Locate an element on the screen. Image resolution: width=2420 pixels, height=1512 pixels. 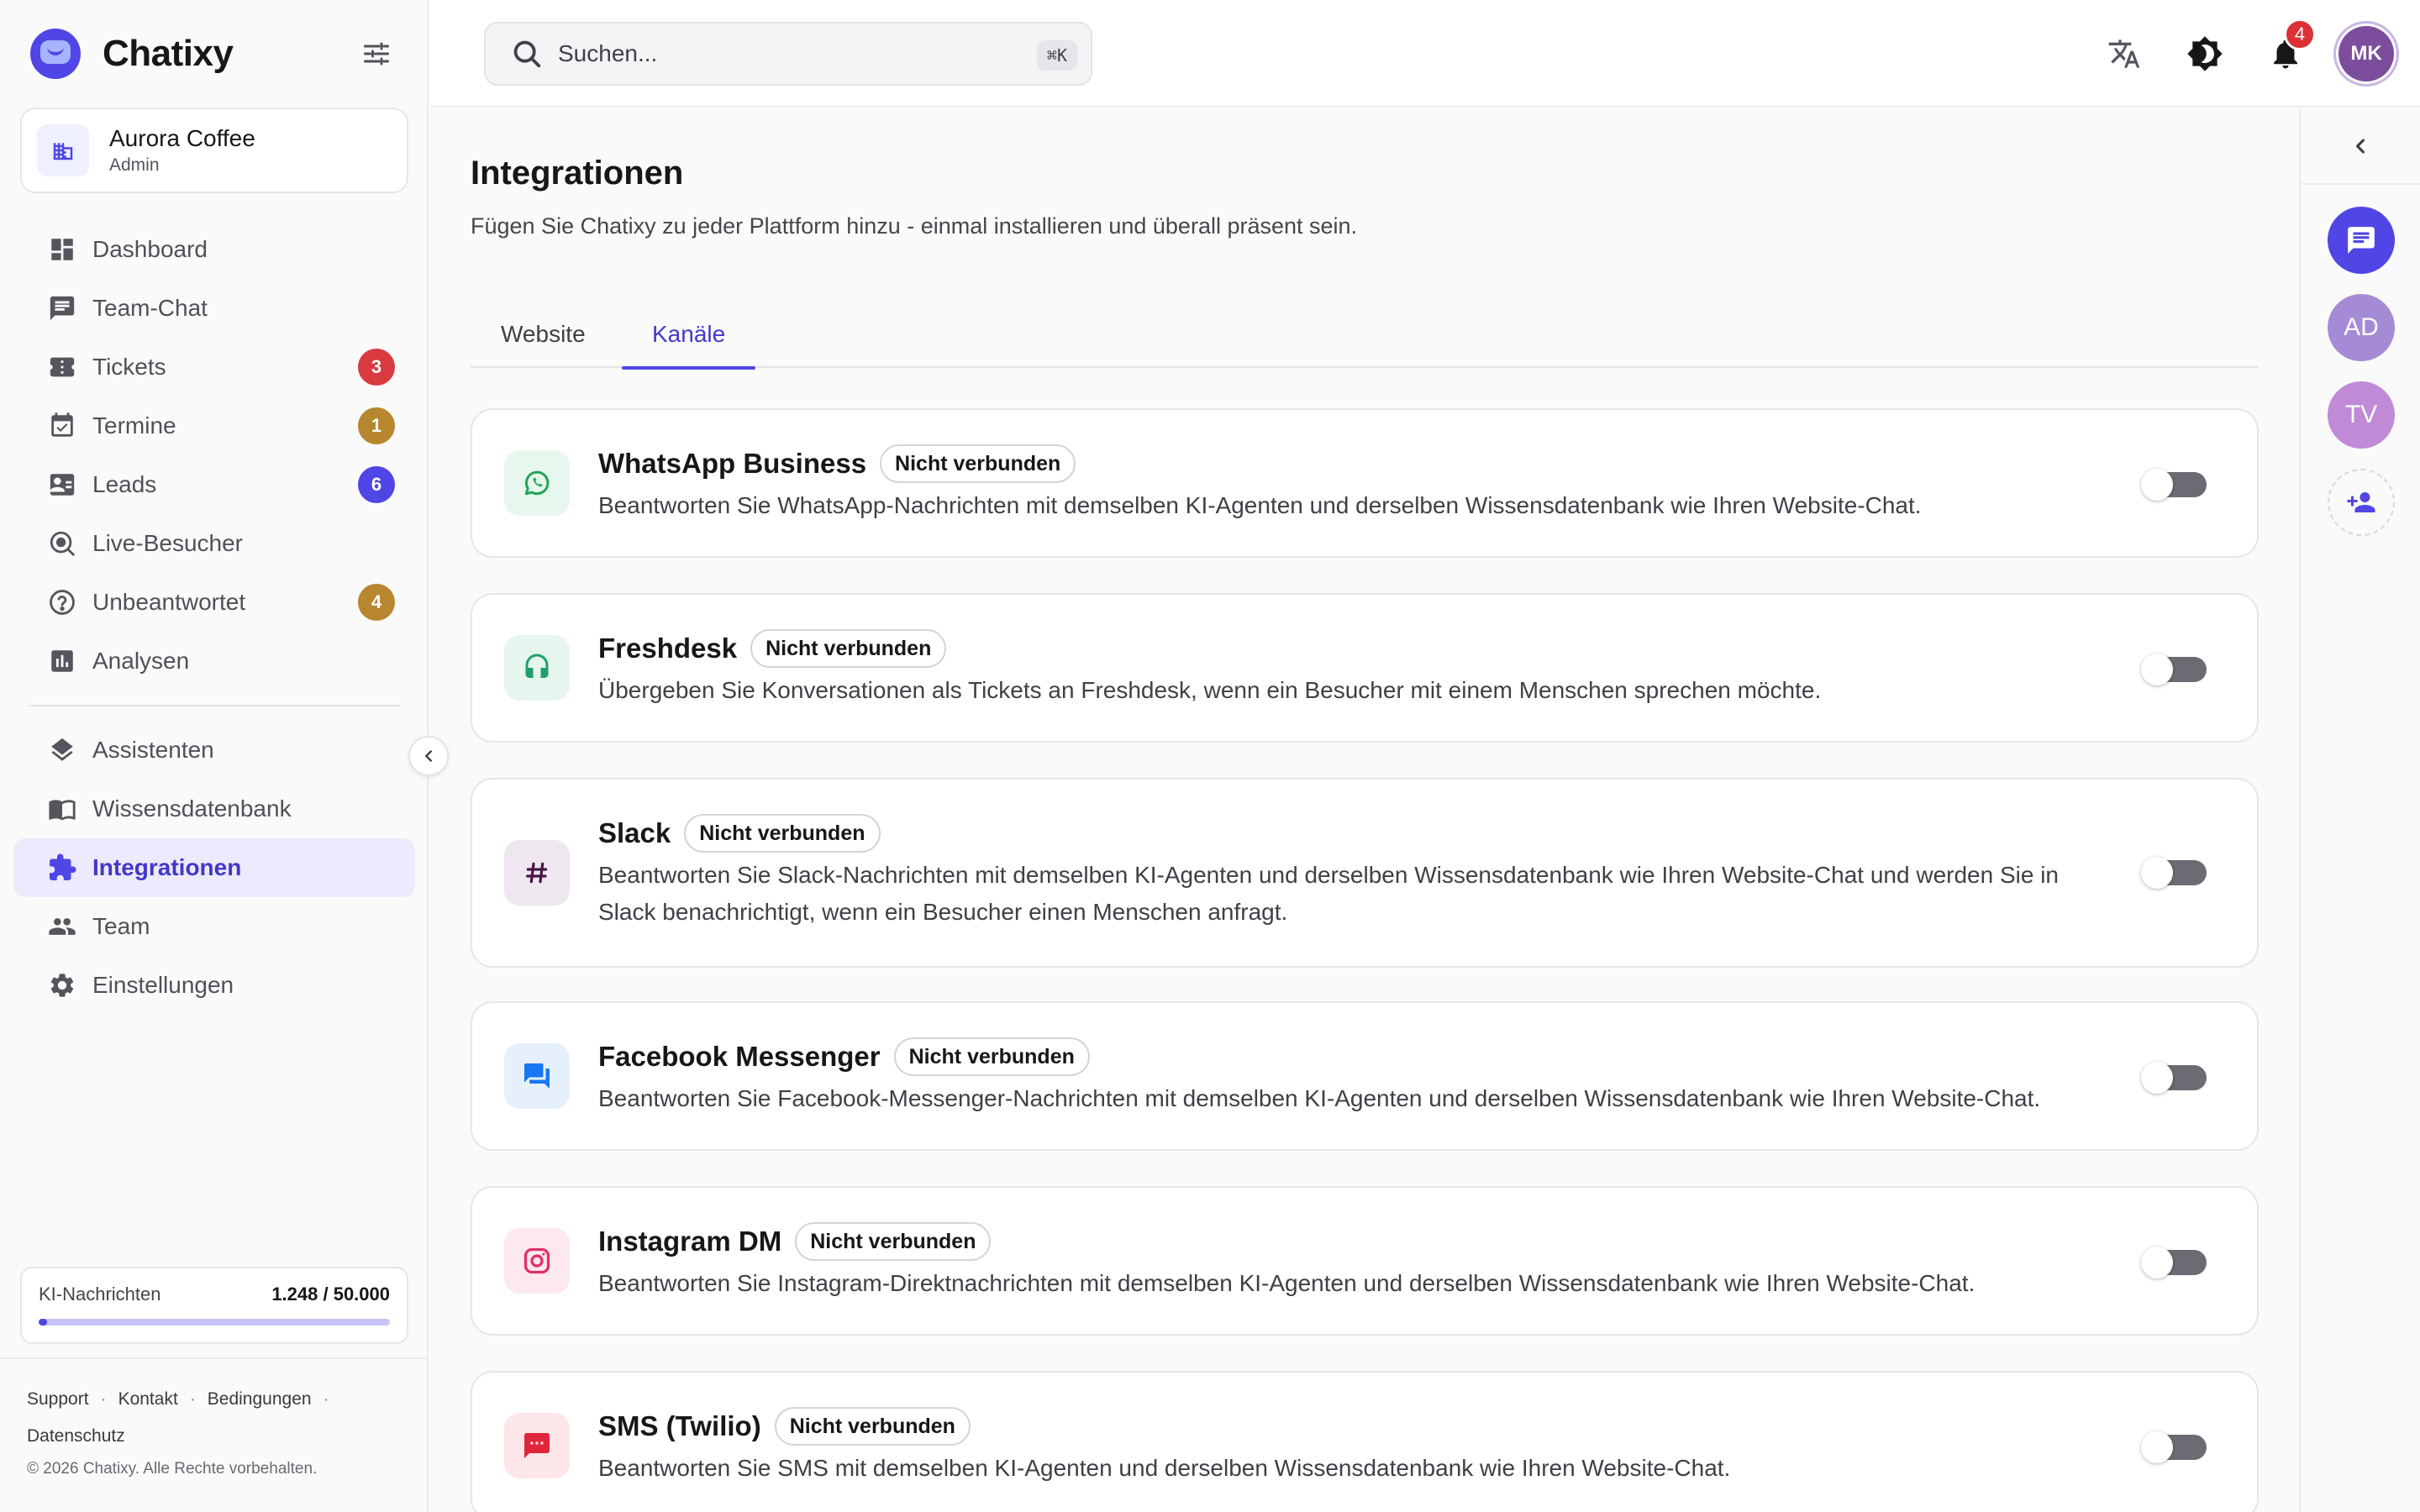
nav-label: Live-Besucher is located at coordinates (167, 543).